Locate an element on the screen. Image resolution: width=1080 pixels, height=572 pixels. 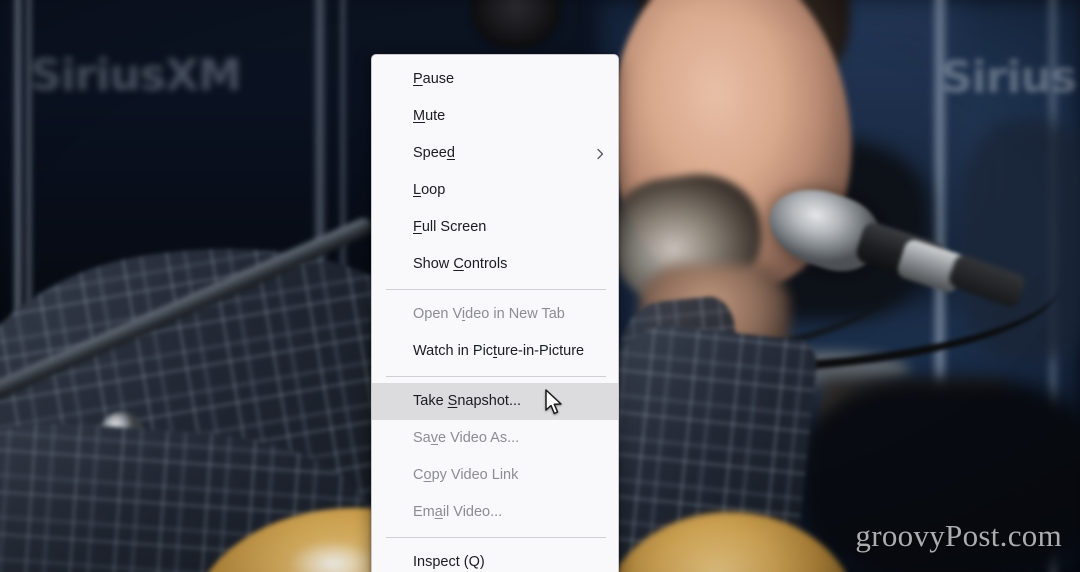
menu-item-label: Mute is located at coordinates (429, 116).